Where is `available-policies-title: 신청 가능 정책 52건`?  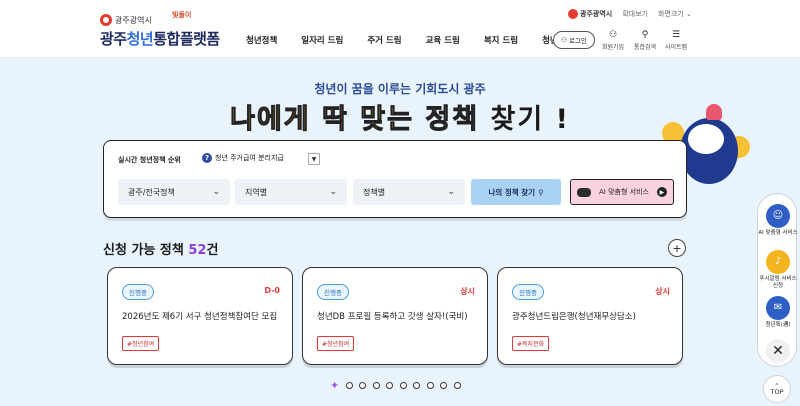
available-policies-title: 신청 가능 정책 52건 is located at coordinates (160, 248).